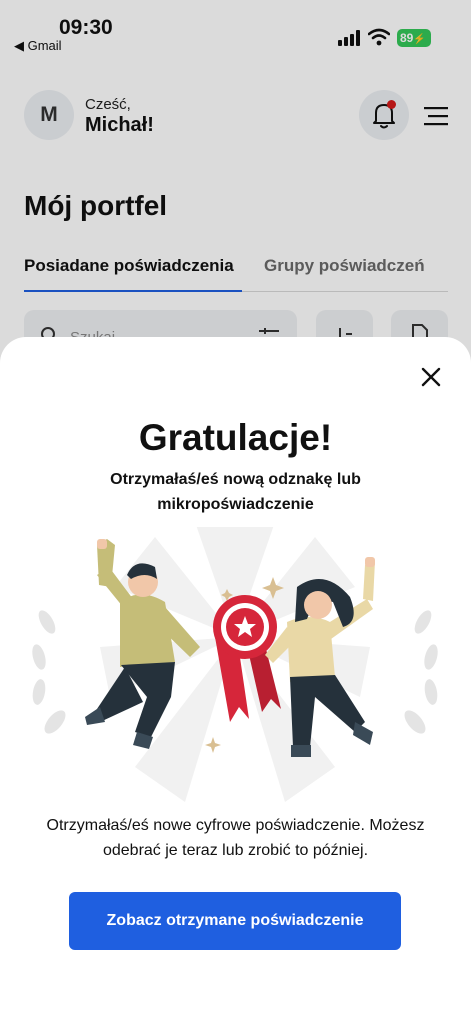 The image size is (471, 1024). What do you see at coordinates (235, 921) in the screenshot?
I see `view-credential-button: Zobacz otrzymane poświadczenie` at bounding box center [235, 921].